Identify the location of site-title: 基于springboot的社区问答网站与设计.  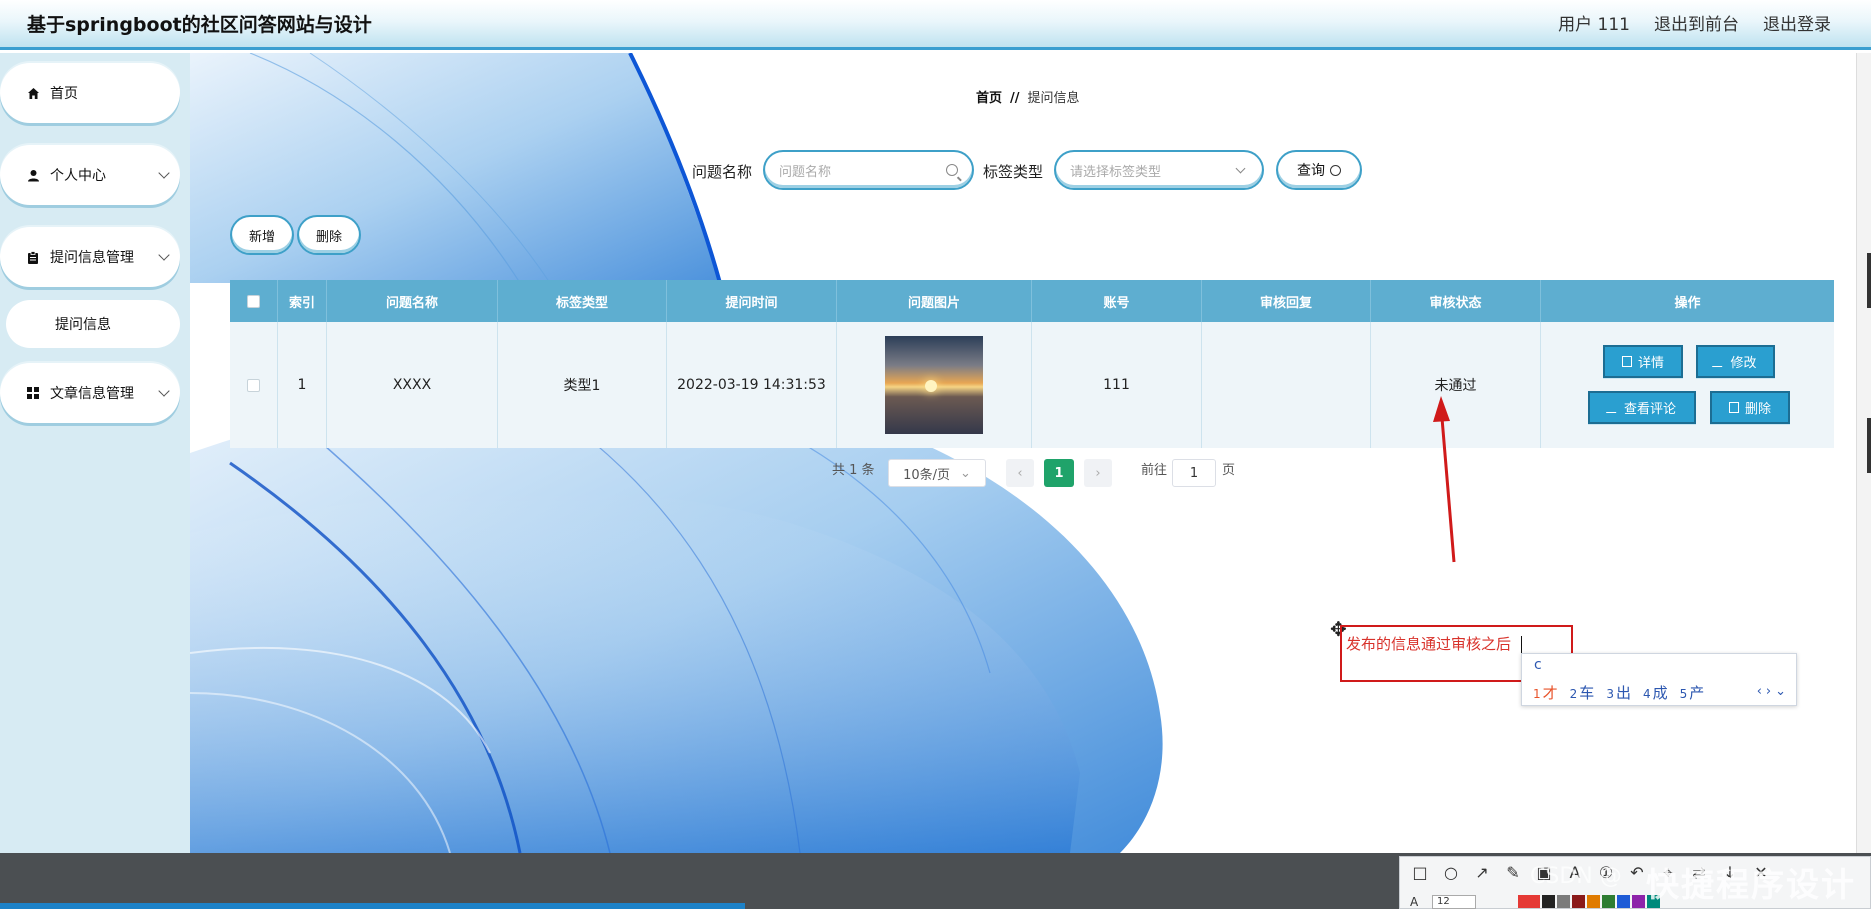
(199, 25).